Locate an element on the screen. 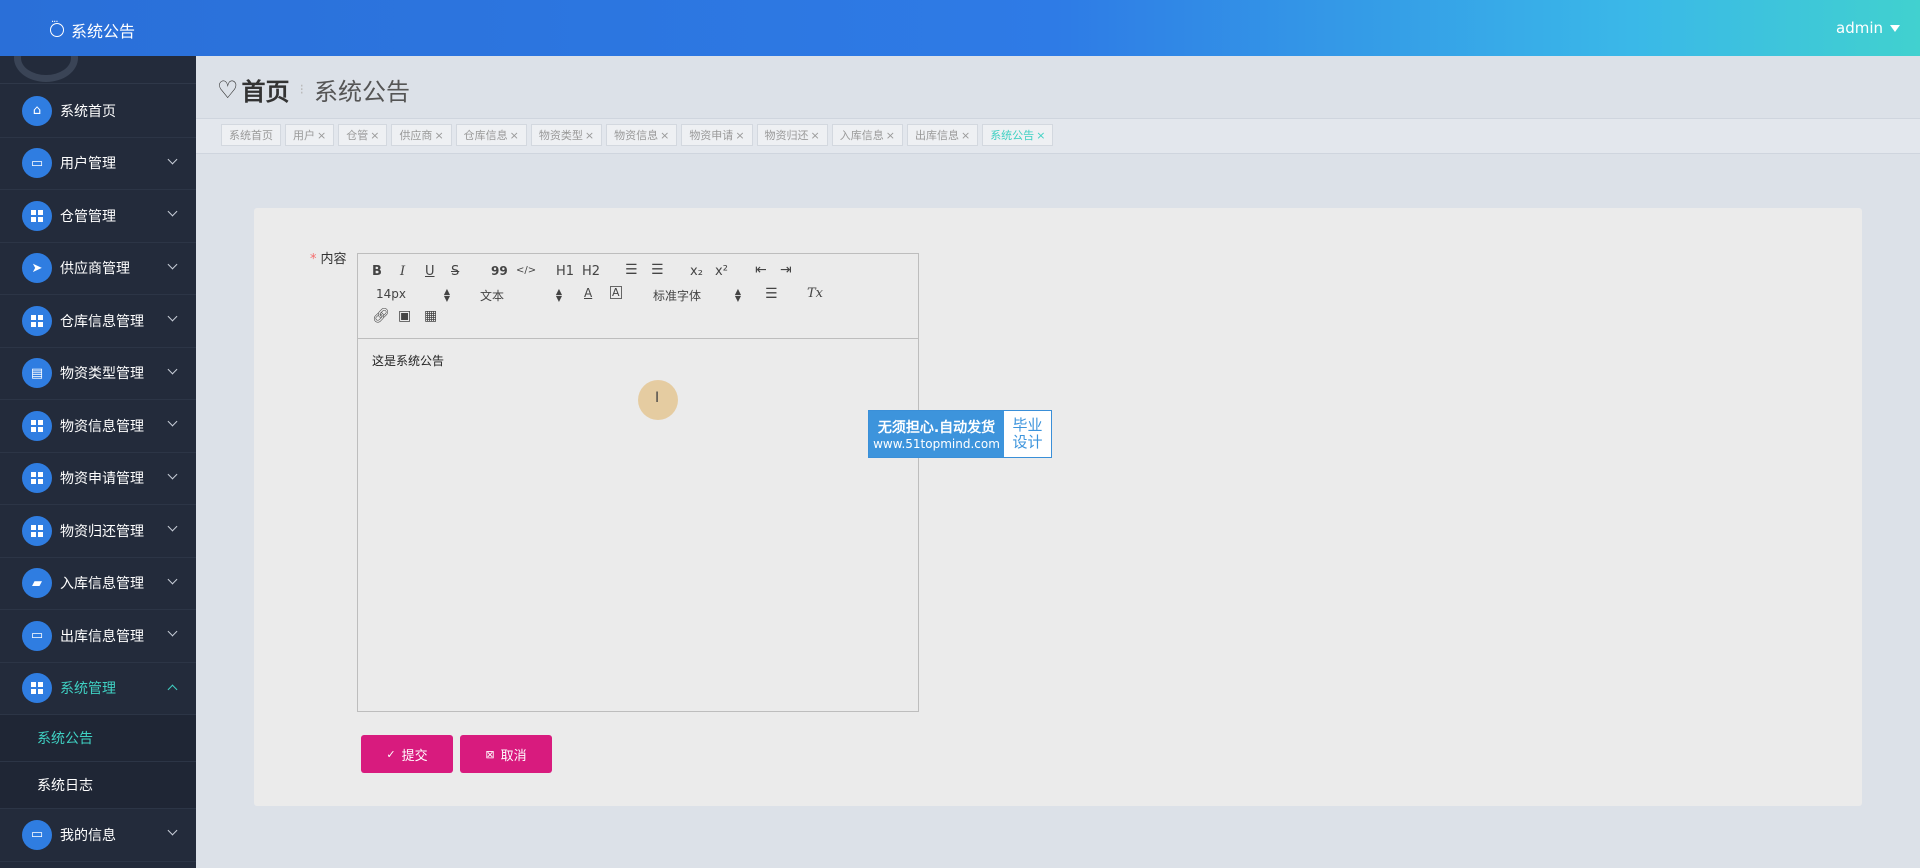 Image resolution: width=1920 pixels, height=868 pixels. divider is located at coordinates (98, 83).